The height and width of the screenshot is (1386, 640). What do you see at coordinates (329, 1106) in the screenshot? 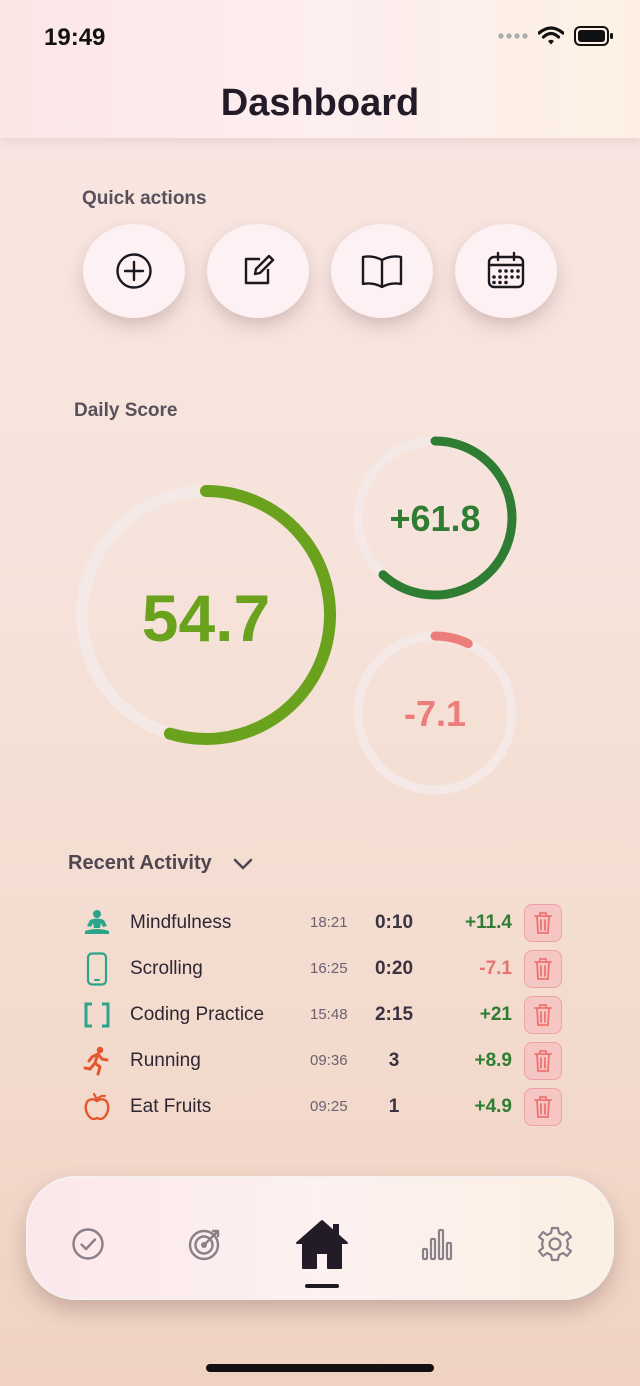
I see `activity-time: 09:25` at bounding box center [329, 1106].